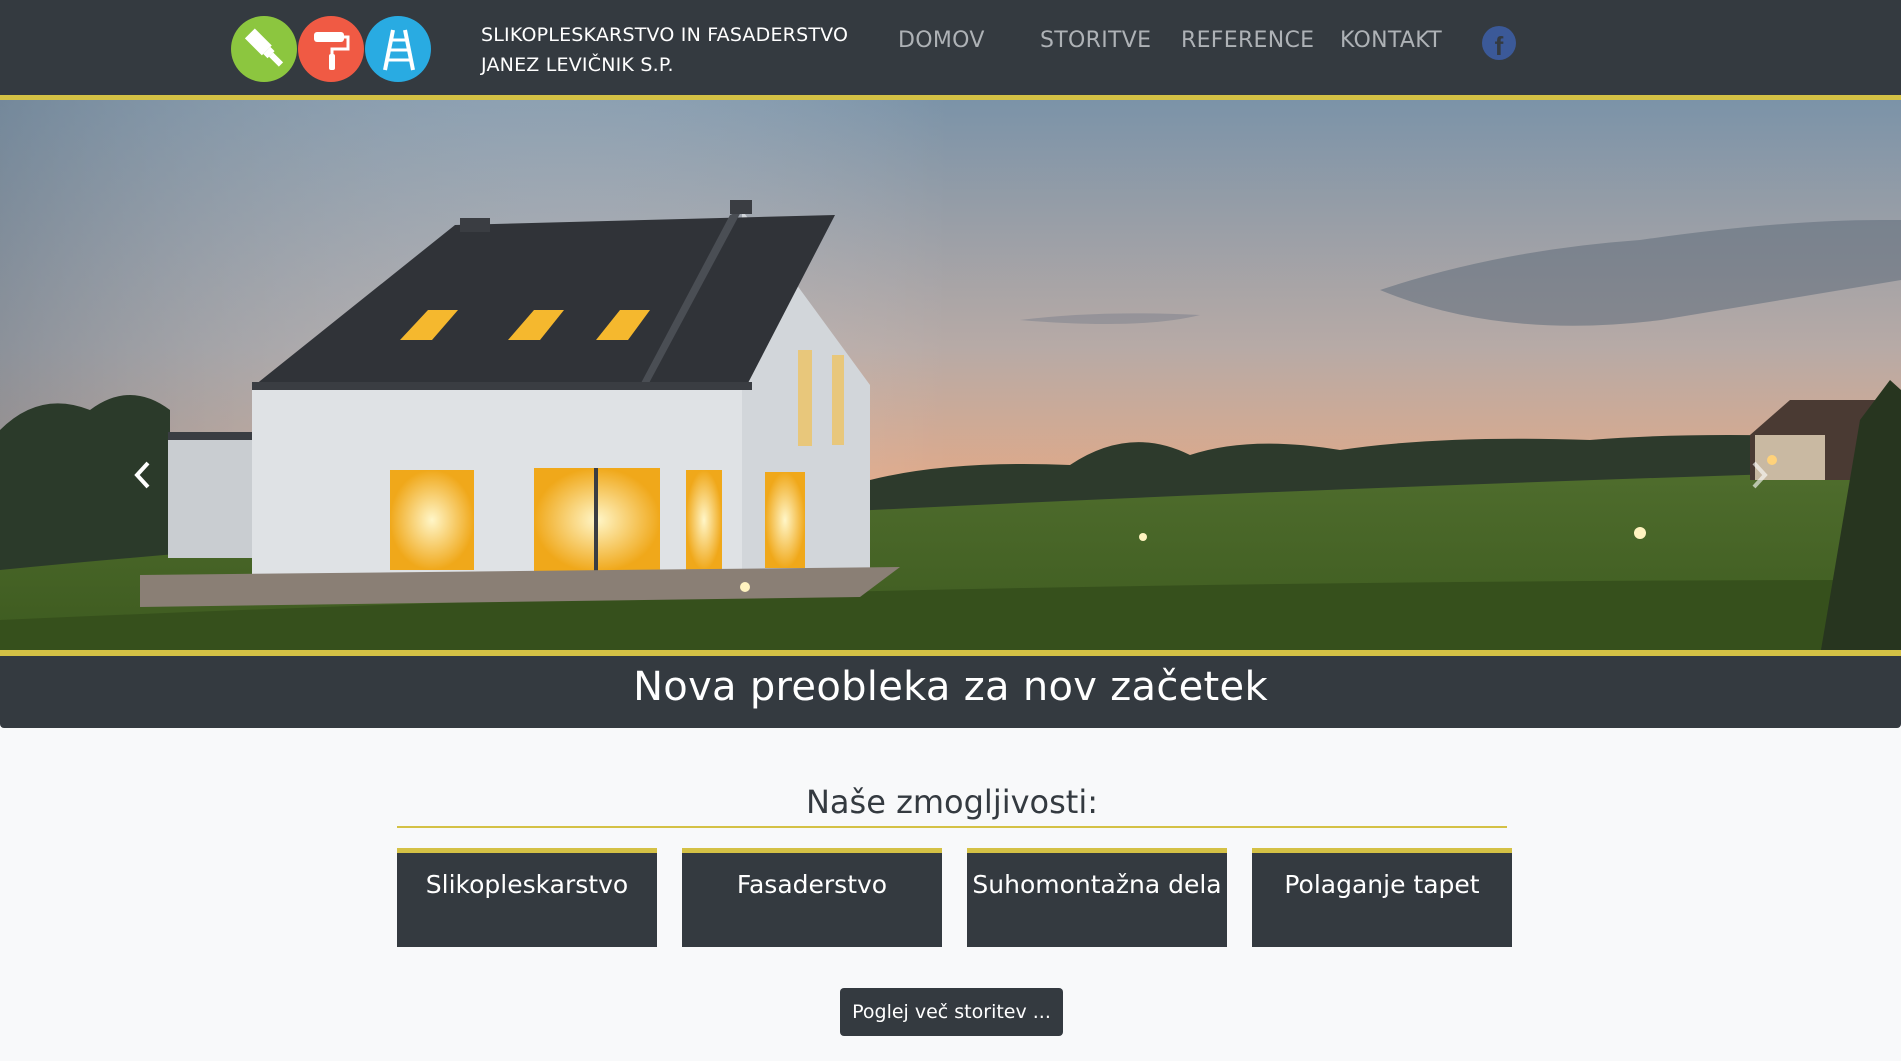 This screenshot has width=1901, height=1061. What do you see at coordinates (952, 827) in the screenshot?
I see `section-divider` at bounding box center [952, 827].